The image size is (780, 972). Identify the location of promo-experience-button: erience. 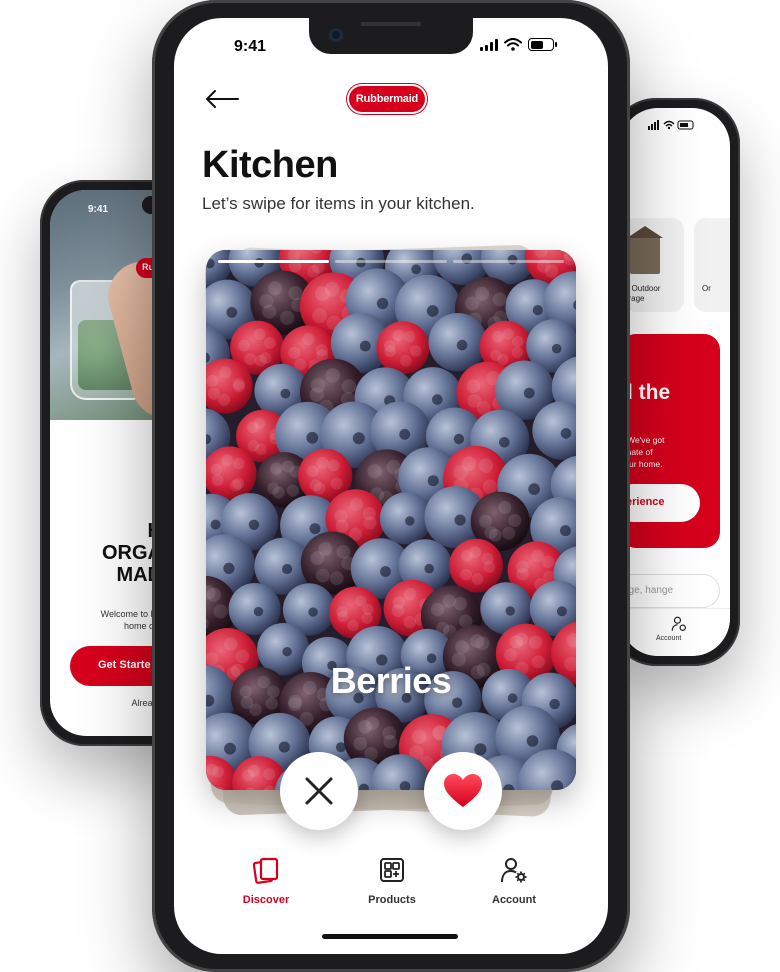
(660, 503).